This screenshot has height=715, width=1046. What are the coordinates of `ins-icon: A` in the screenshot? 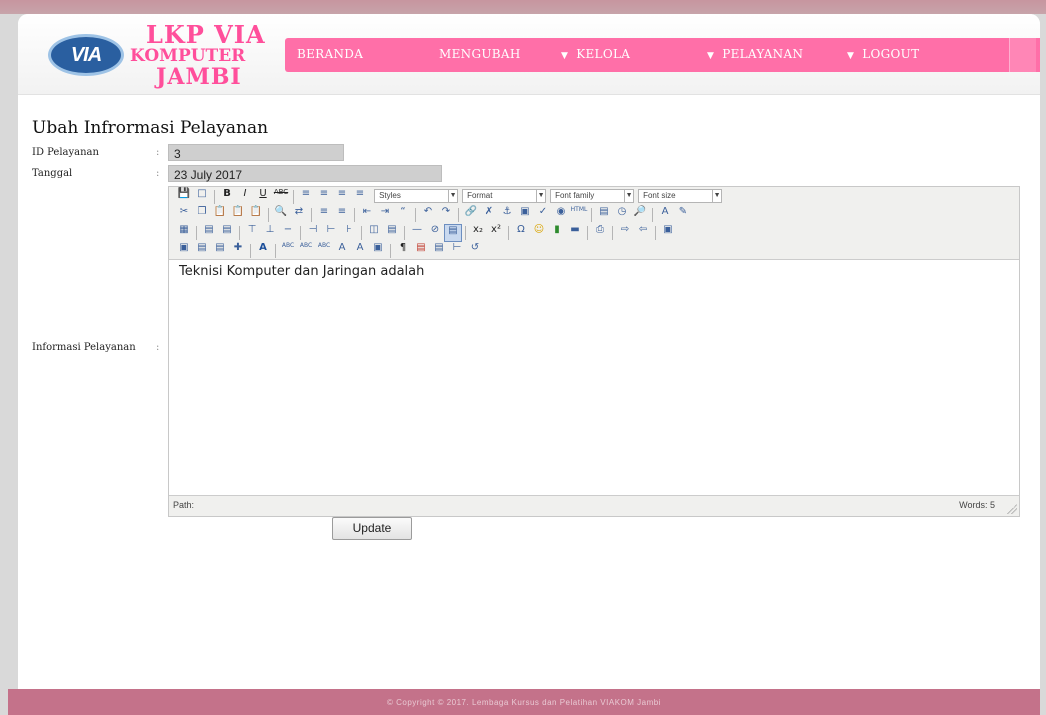 It's located at (360, 251).